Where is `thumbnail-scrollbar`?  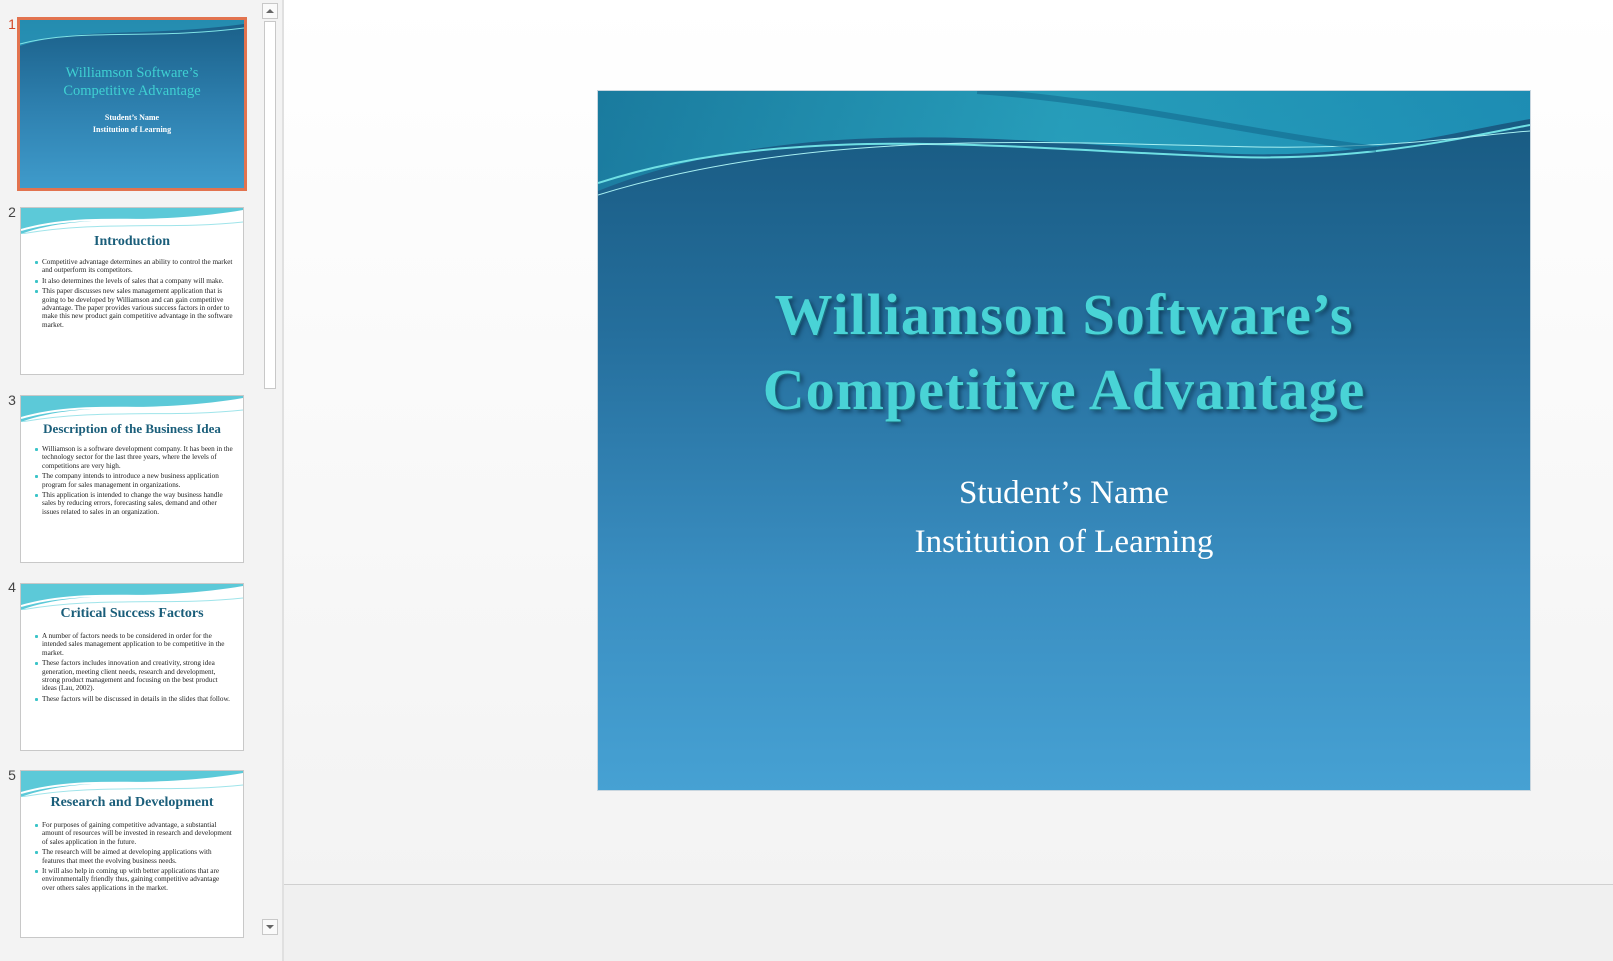
thumbnail-scrollbar is located at coordinates (270, 469).